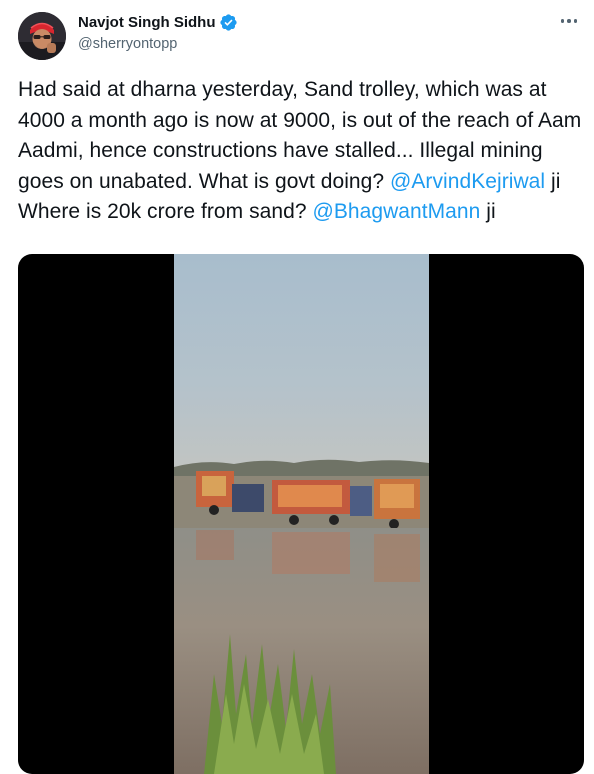 This screenshot has height=774, width=594. What do you see at coordinates (467, 181) in the screenshot?
I see `mention-link-arvindkejriwal: @ArvindKejriwal` at bounding box center [467, 181].